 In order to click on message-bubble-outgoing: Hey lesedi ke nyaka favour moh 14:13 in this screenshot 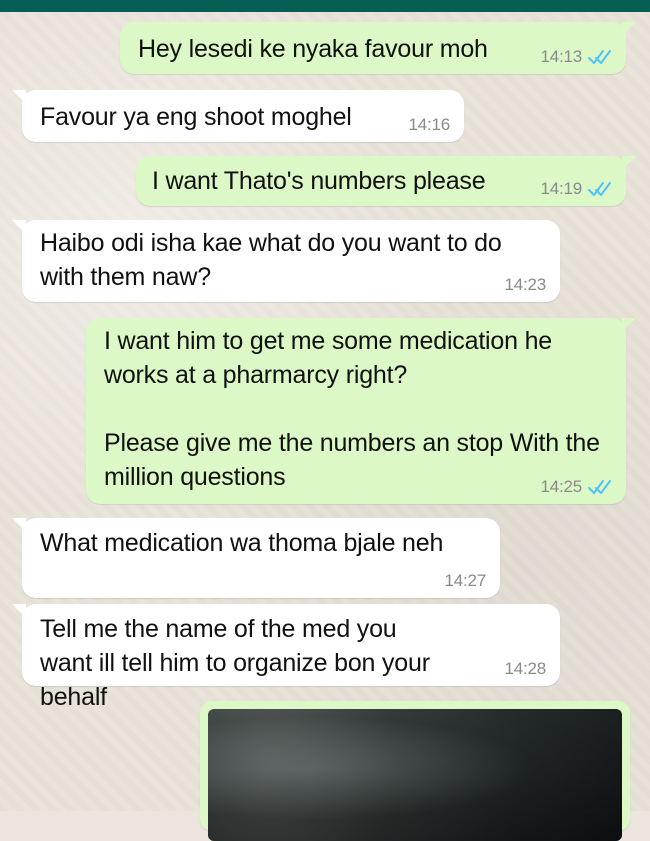, I will do `click(378, 48)`.